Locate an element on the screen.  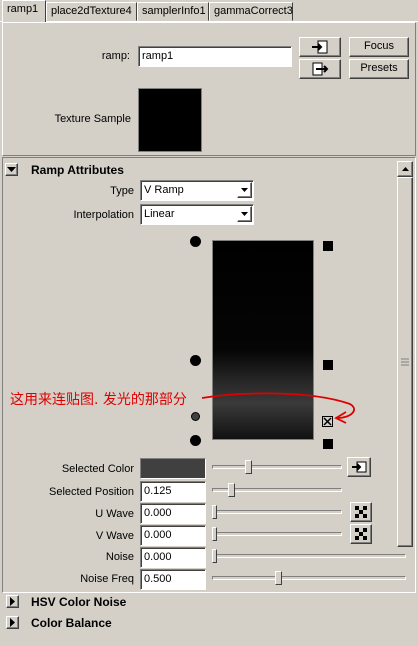
v-wave-map-button is located at coordinates (361, 534).